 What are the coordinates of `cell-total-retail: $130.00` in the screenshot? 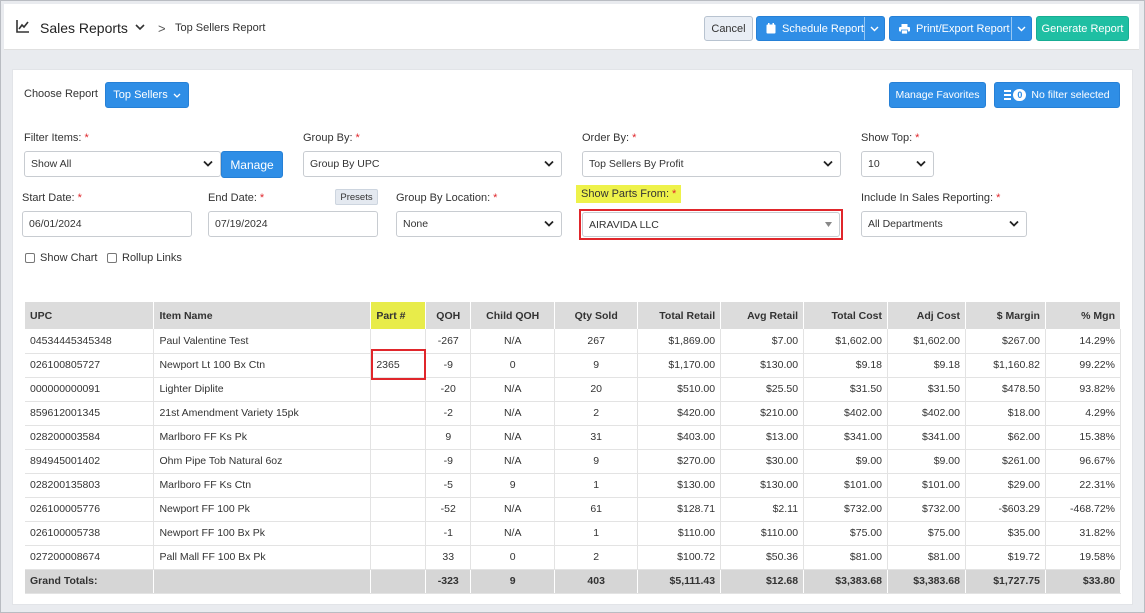 It's located at (679, 485).